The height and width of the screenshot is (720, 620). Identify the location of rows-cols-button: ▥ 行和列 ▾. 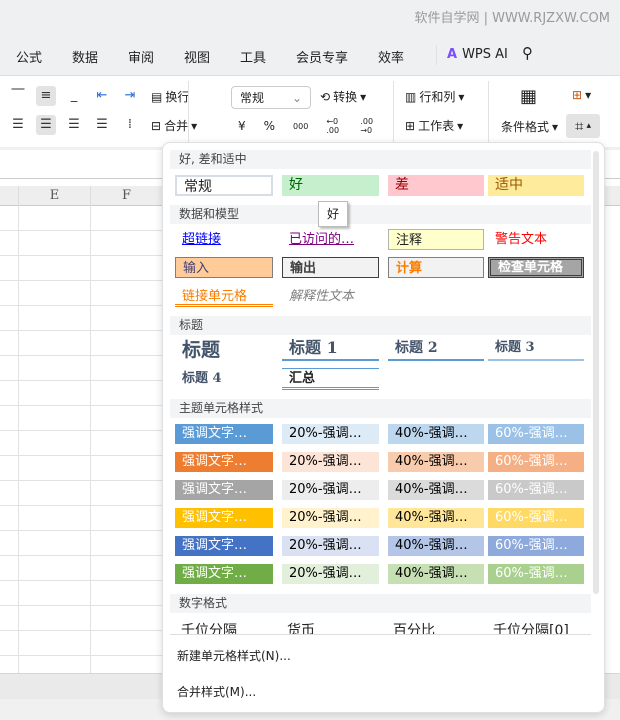
(434, 96).